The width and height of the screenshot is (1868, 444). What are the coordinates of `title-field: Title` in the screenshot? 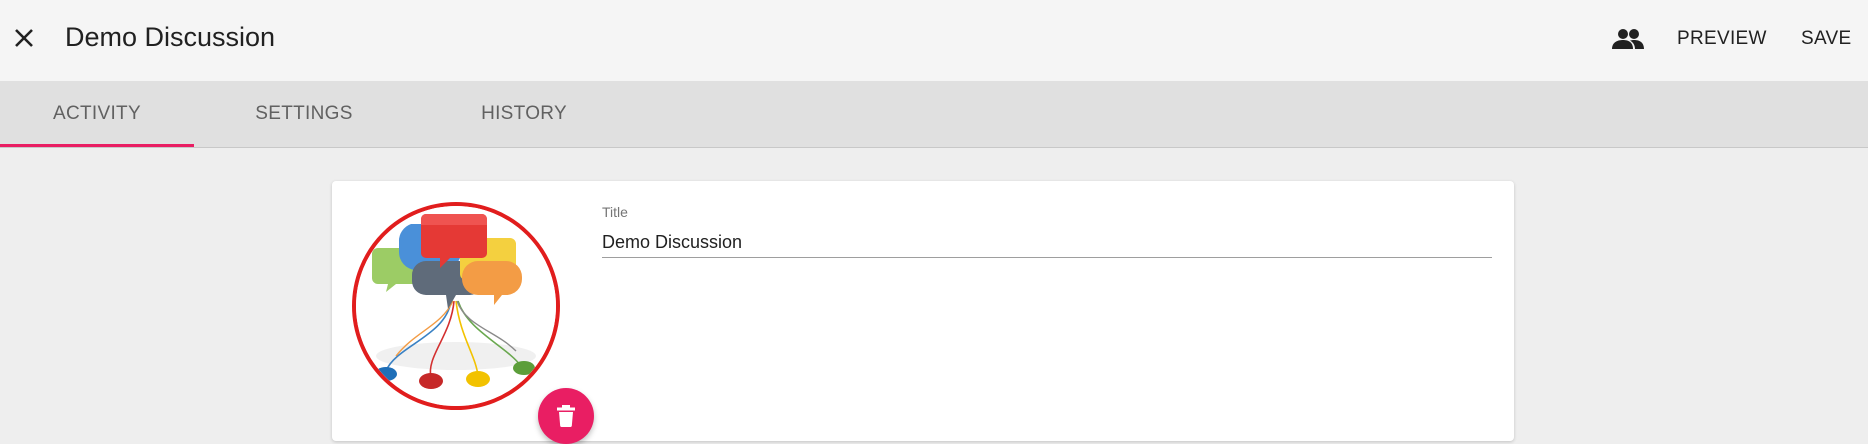 It's located at (1047, 230).